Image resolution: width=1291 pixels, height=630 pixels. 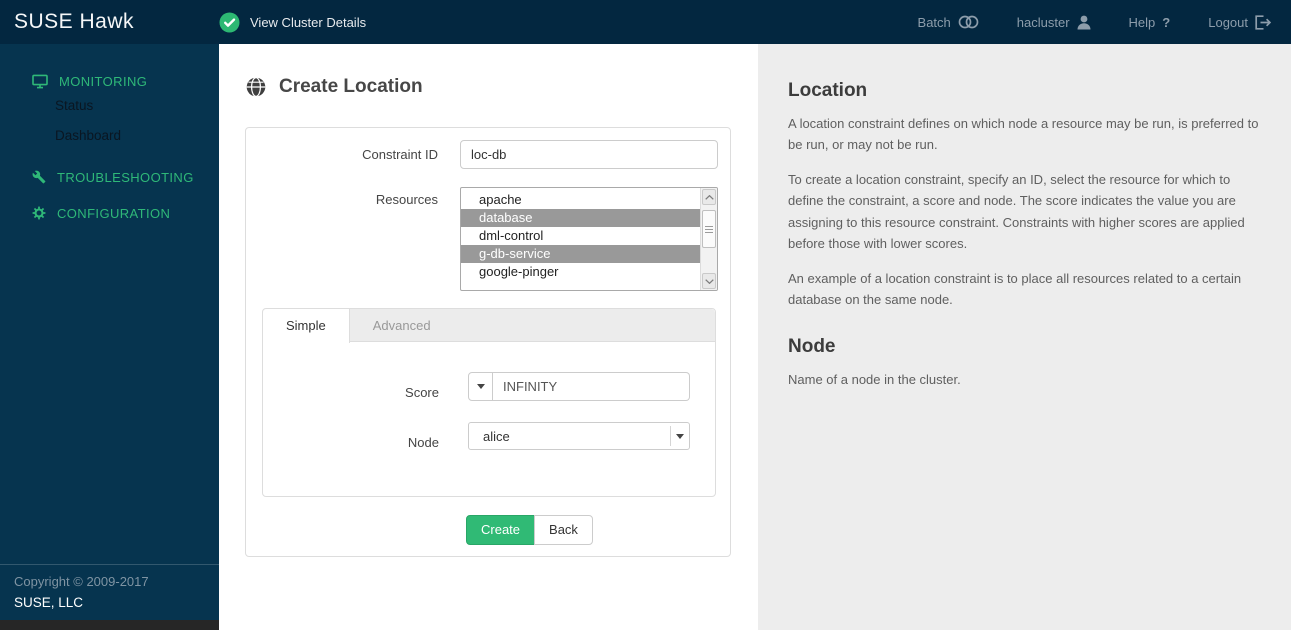 I want to click on sidebar-section-configuration: CONFIGURATION, so click(x=101, y=213).